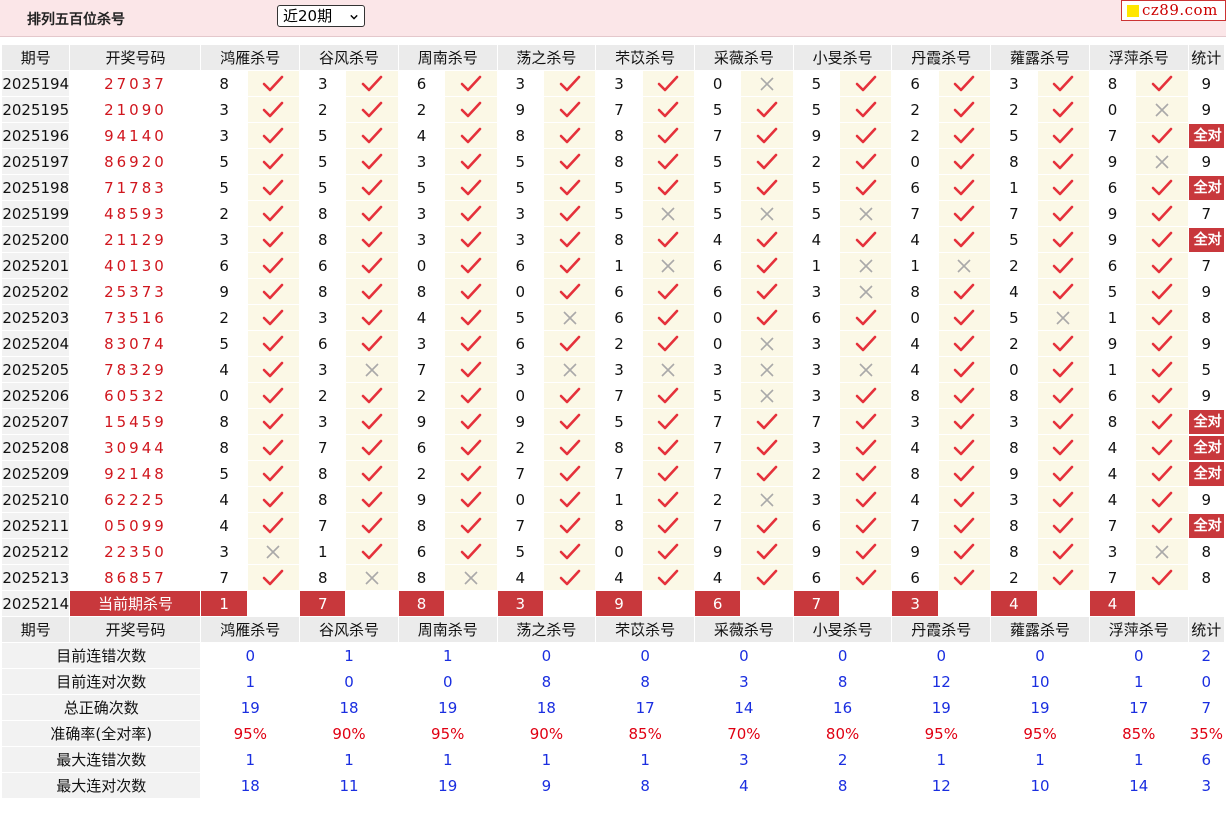  Describe the element at coordinates (349, 629) in the screenshot. I see `col-header-expert: 谷风杀号` at that location.